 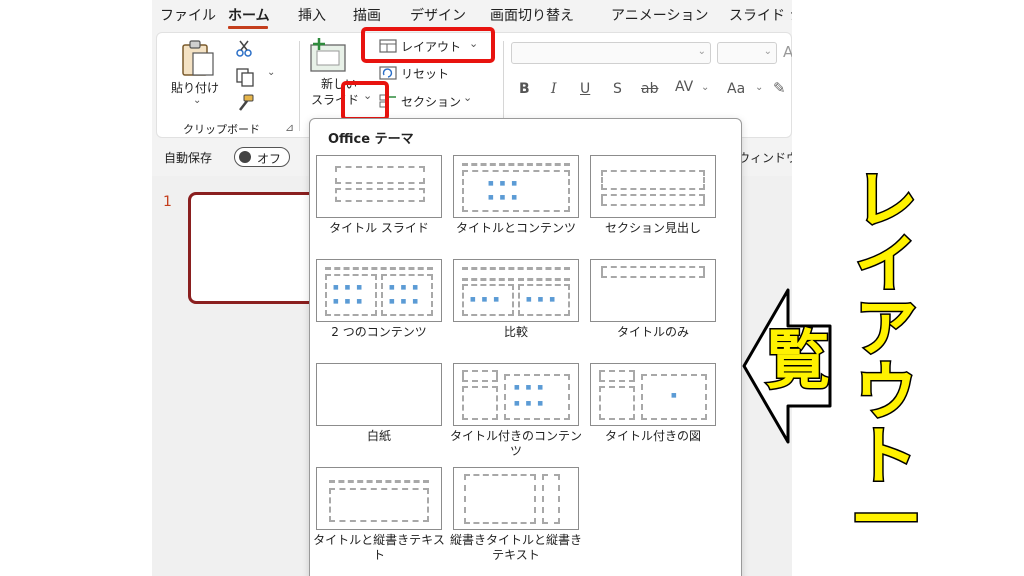 I want to click on annotation-title: レイアウト一覧, so click(x=836, y=358).